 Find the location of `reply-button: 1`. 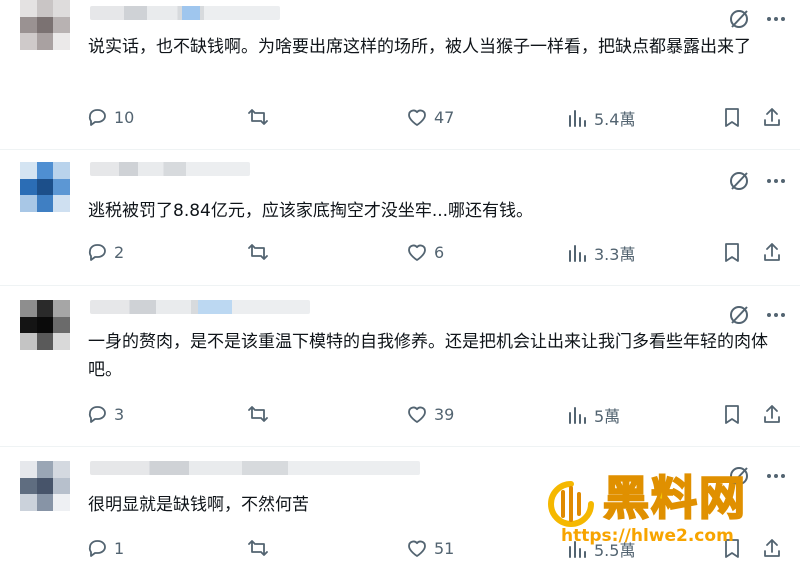

reply-button: 1 is located at coordinates (105, 548).